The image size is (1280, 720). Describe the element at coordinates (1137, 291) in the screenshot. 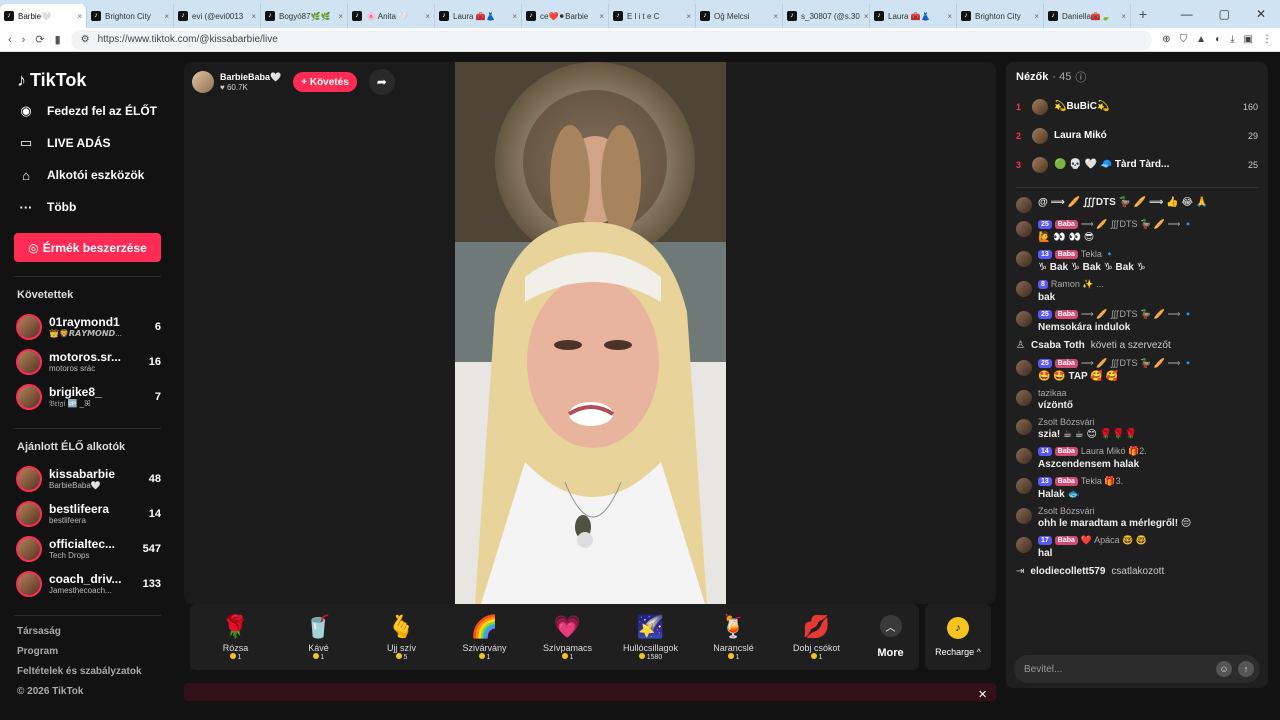

I see `chat-message: 8 Ramon ✨ ... bak` at that location.